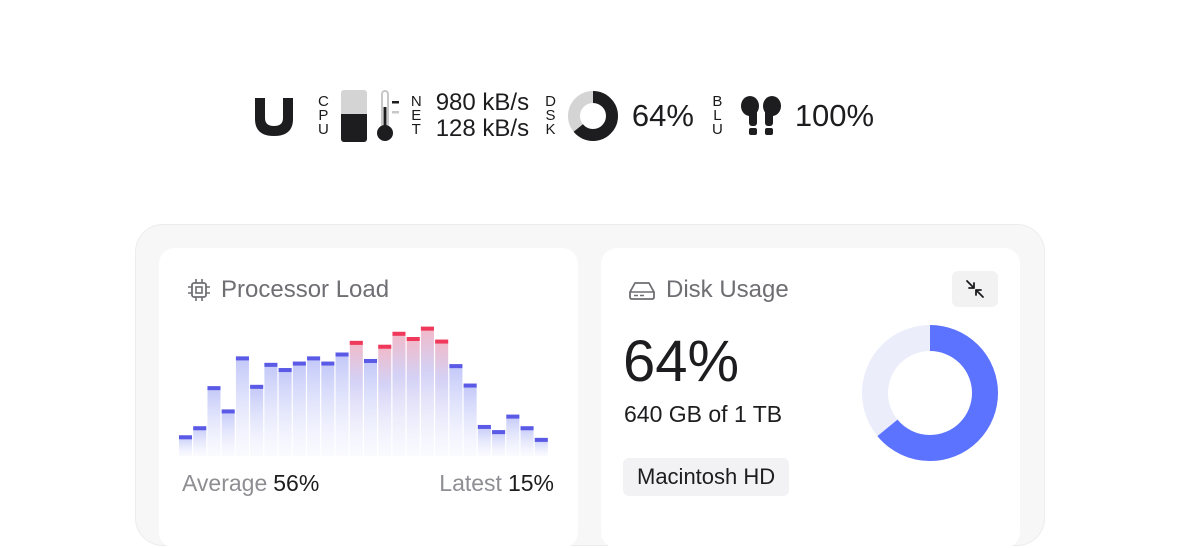 The height and width of the screenshot is (548, 1180). I want to click on disk-card-header: Disk Usage, so click(708, 290).